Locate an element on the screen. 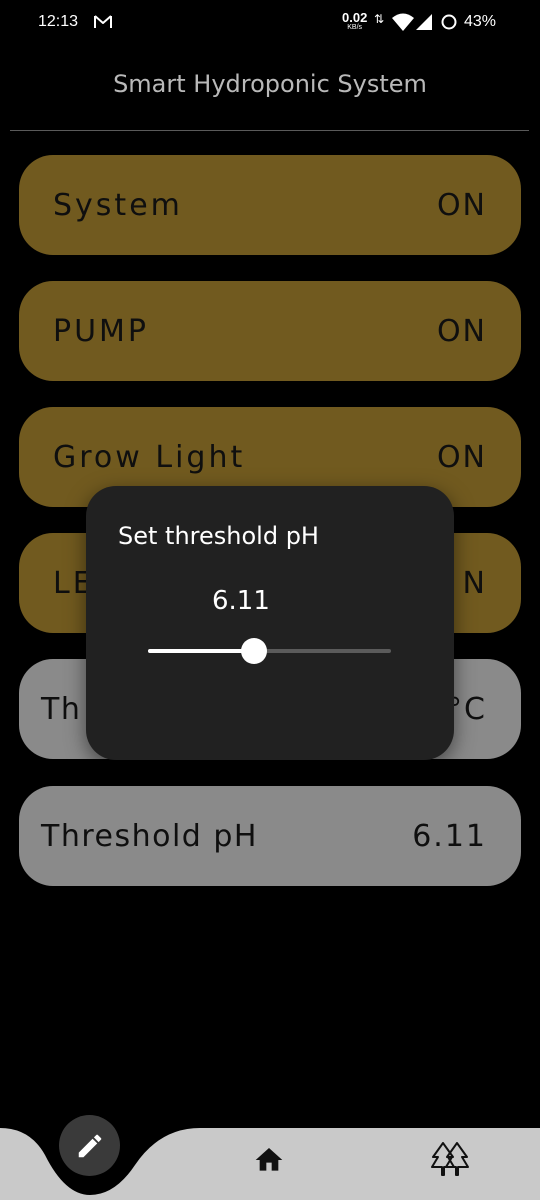  trees-icon is located at coordinates (450, 1159).